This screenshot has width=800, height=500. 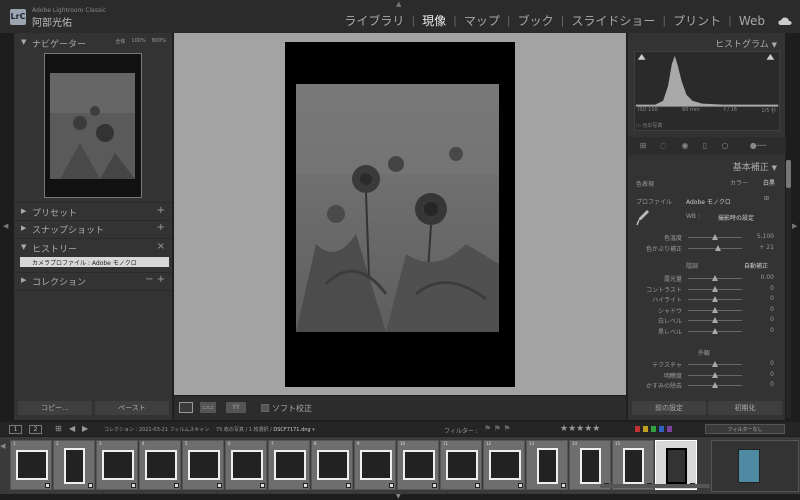 I want to click on filmstrip-thumbnail: 16, so click(x=676, y=465).